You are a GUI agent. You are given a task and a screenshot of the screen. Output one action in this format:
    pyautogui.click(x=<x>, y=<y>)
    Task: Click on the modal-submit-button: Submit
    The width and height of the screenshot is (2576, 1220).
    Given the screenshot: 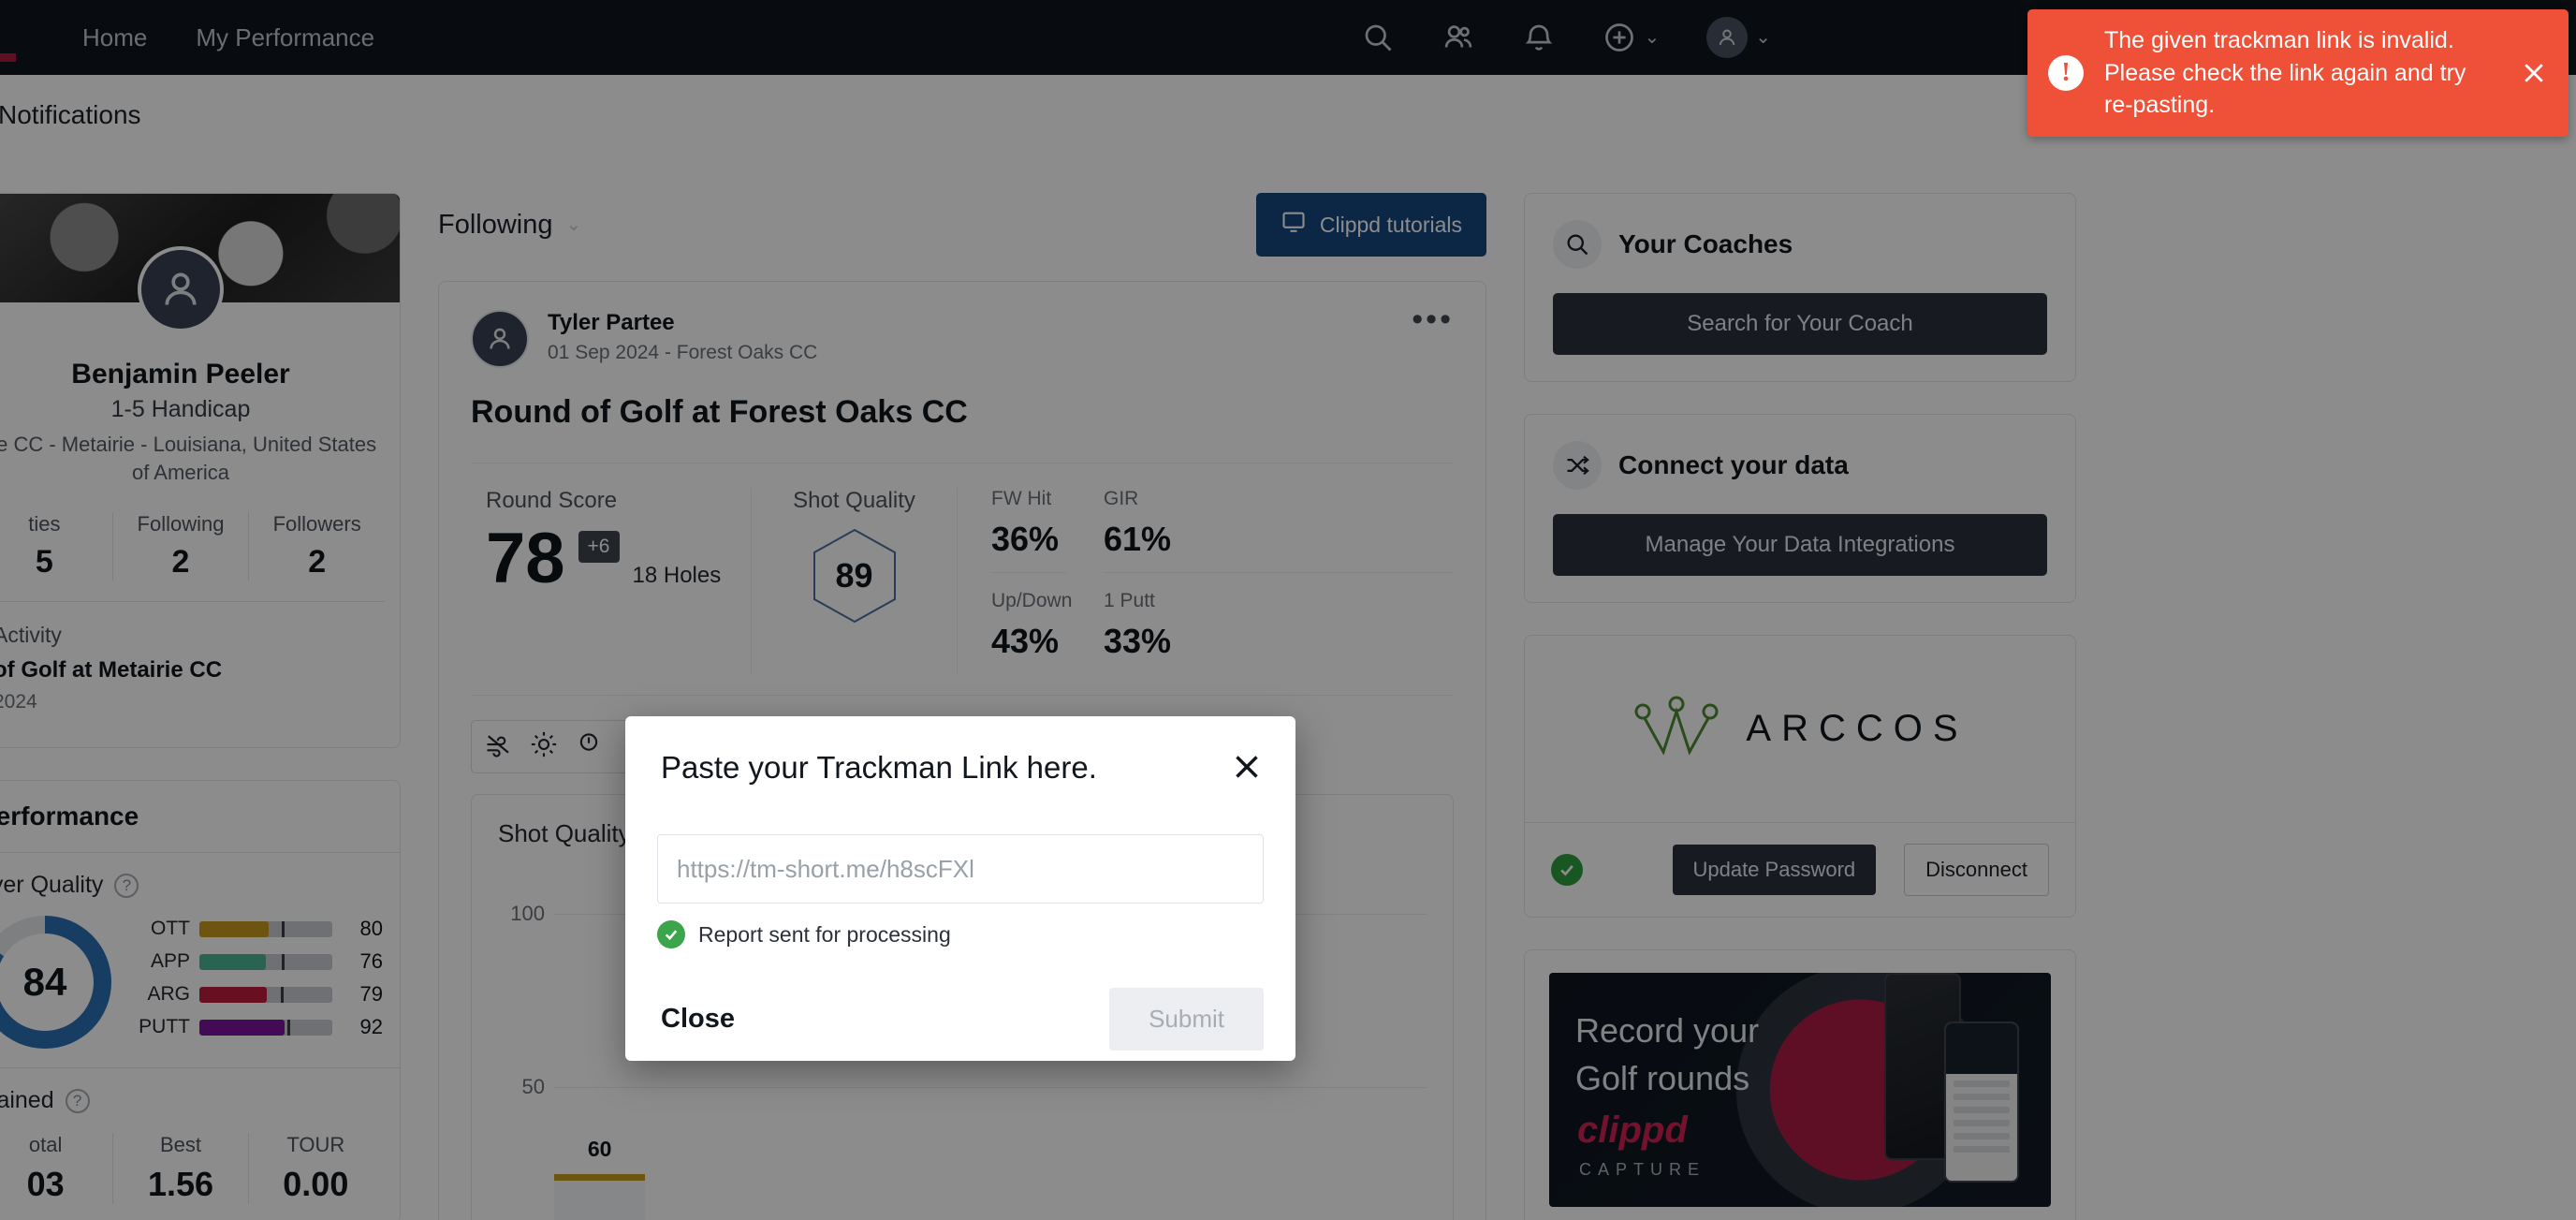 What is the action you would take?
    pyautogui.click(x=1186, y=1019)
    